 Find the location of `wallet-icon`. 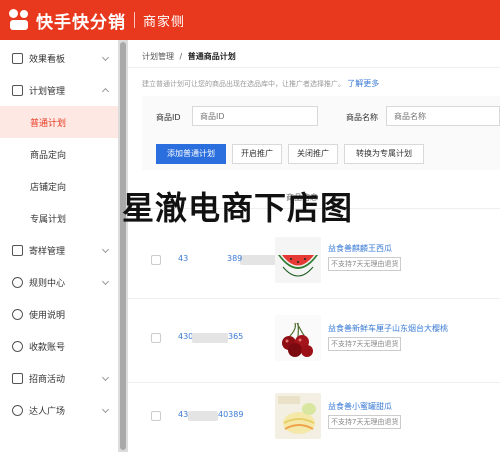

wallet-icon is located at coordinates (17, 346).